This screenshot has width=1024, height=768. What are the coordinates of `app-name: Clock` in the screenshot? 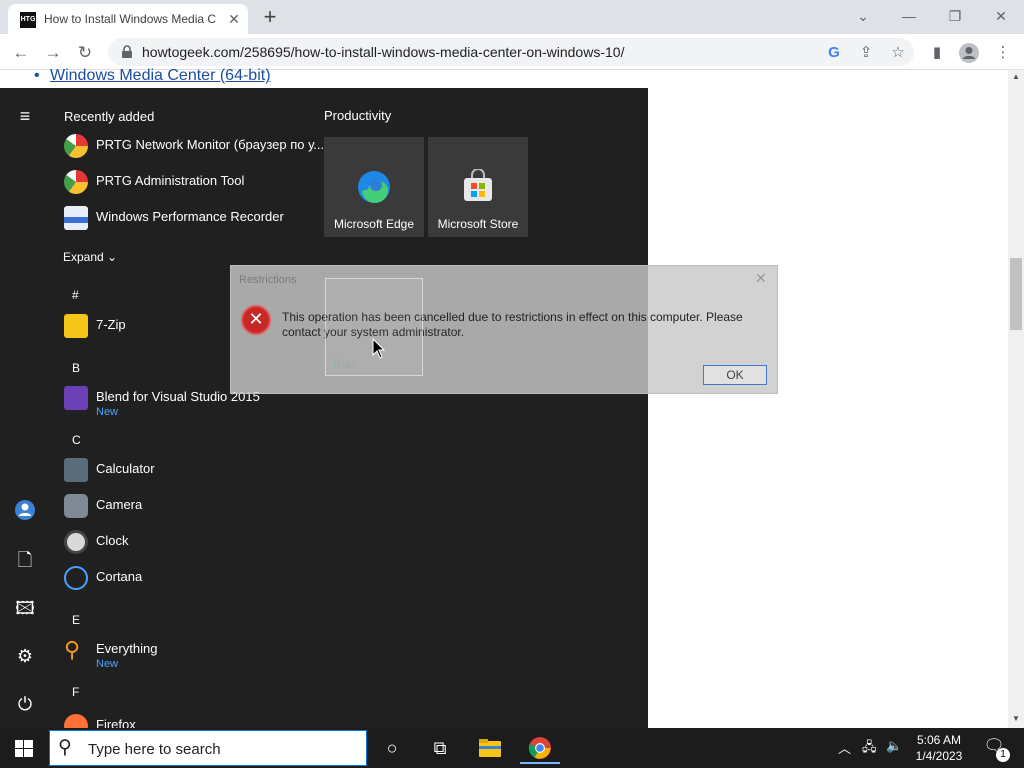 It's located at (112, 540).